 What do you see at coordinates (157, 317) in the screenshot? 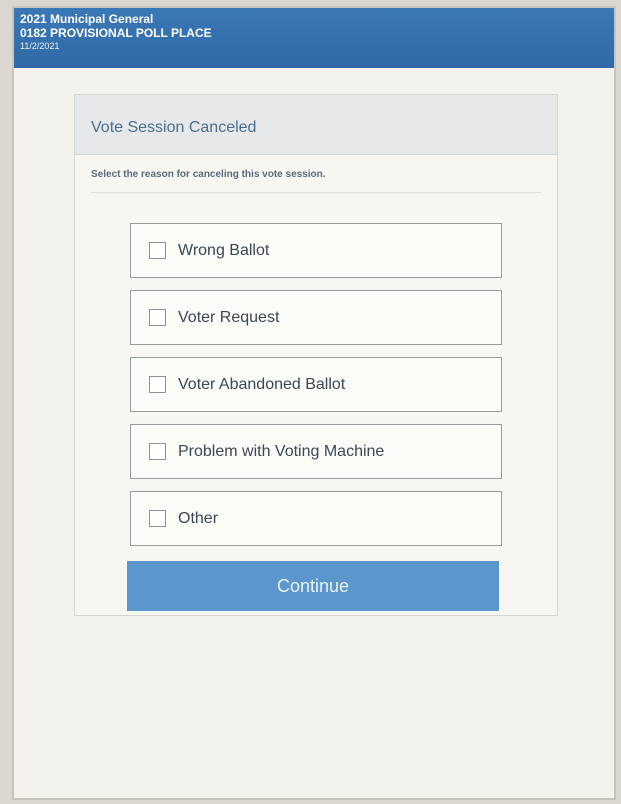
I see `checkbox-voter-request` at bounding box center [157, 317].